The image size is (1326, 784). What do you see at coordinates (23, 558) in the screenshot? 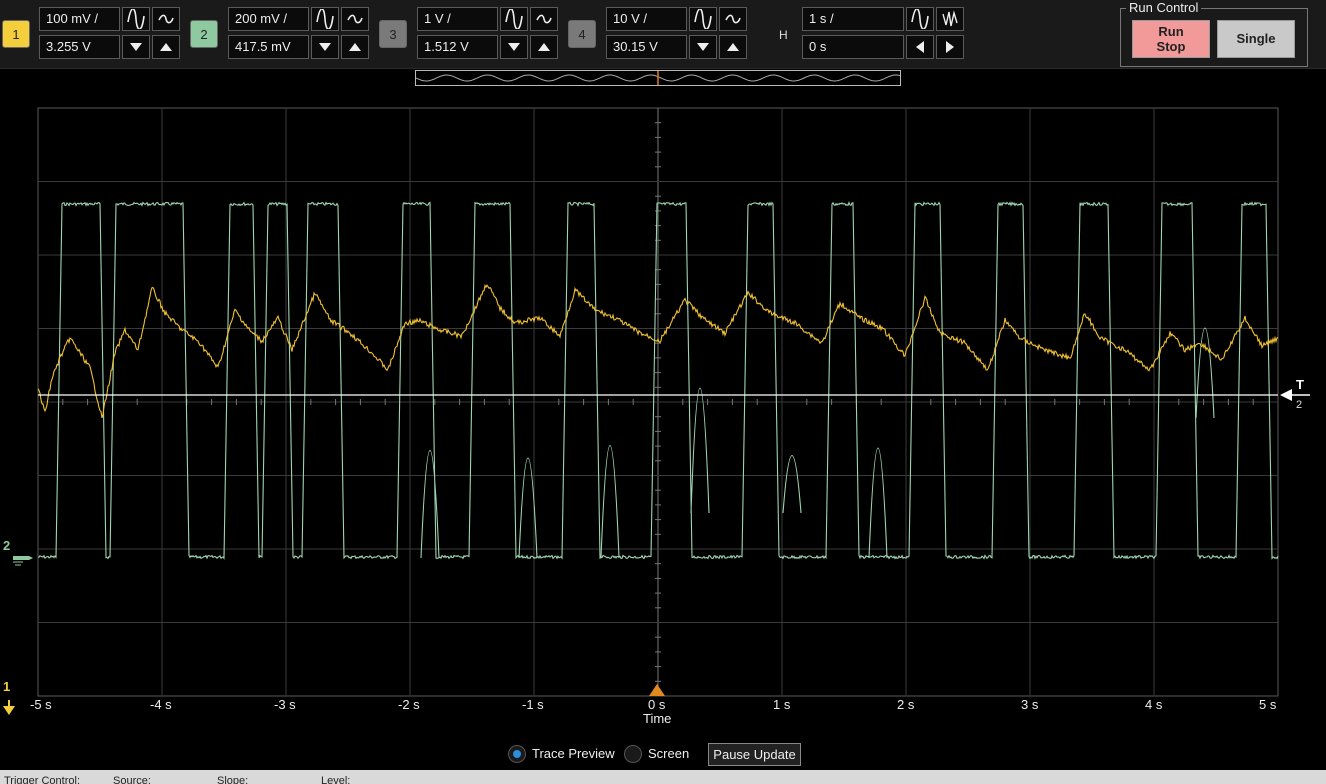
I see `channel-2-ground-icon` at bounding box center [23, 558].